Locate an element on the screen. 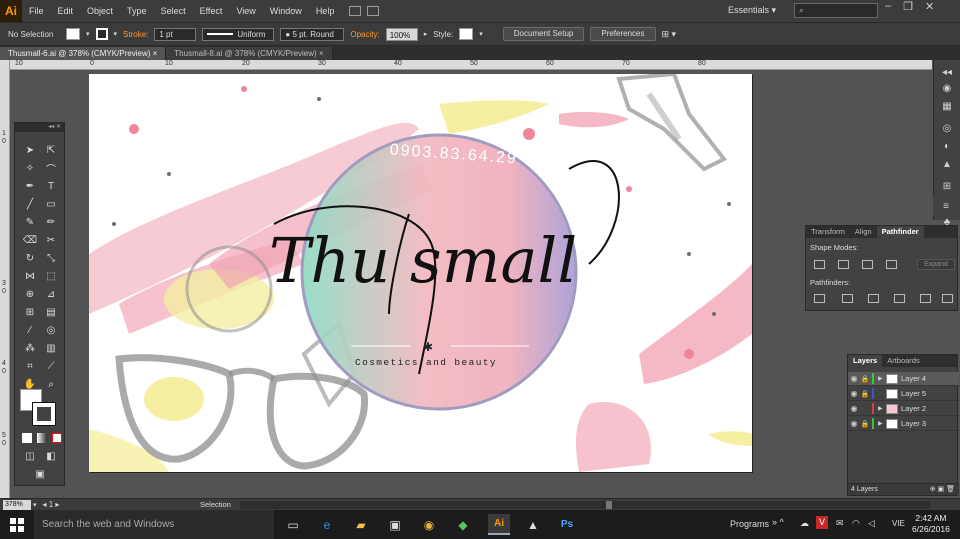 This screenshot has width=960, height=539. scrollbar-thumb is located at coordinates (609, 505).